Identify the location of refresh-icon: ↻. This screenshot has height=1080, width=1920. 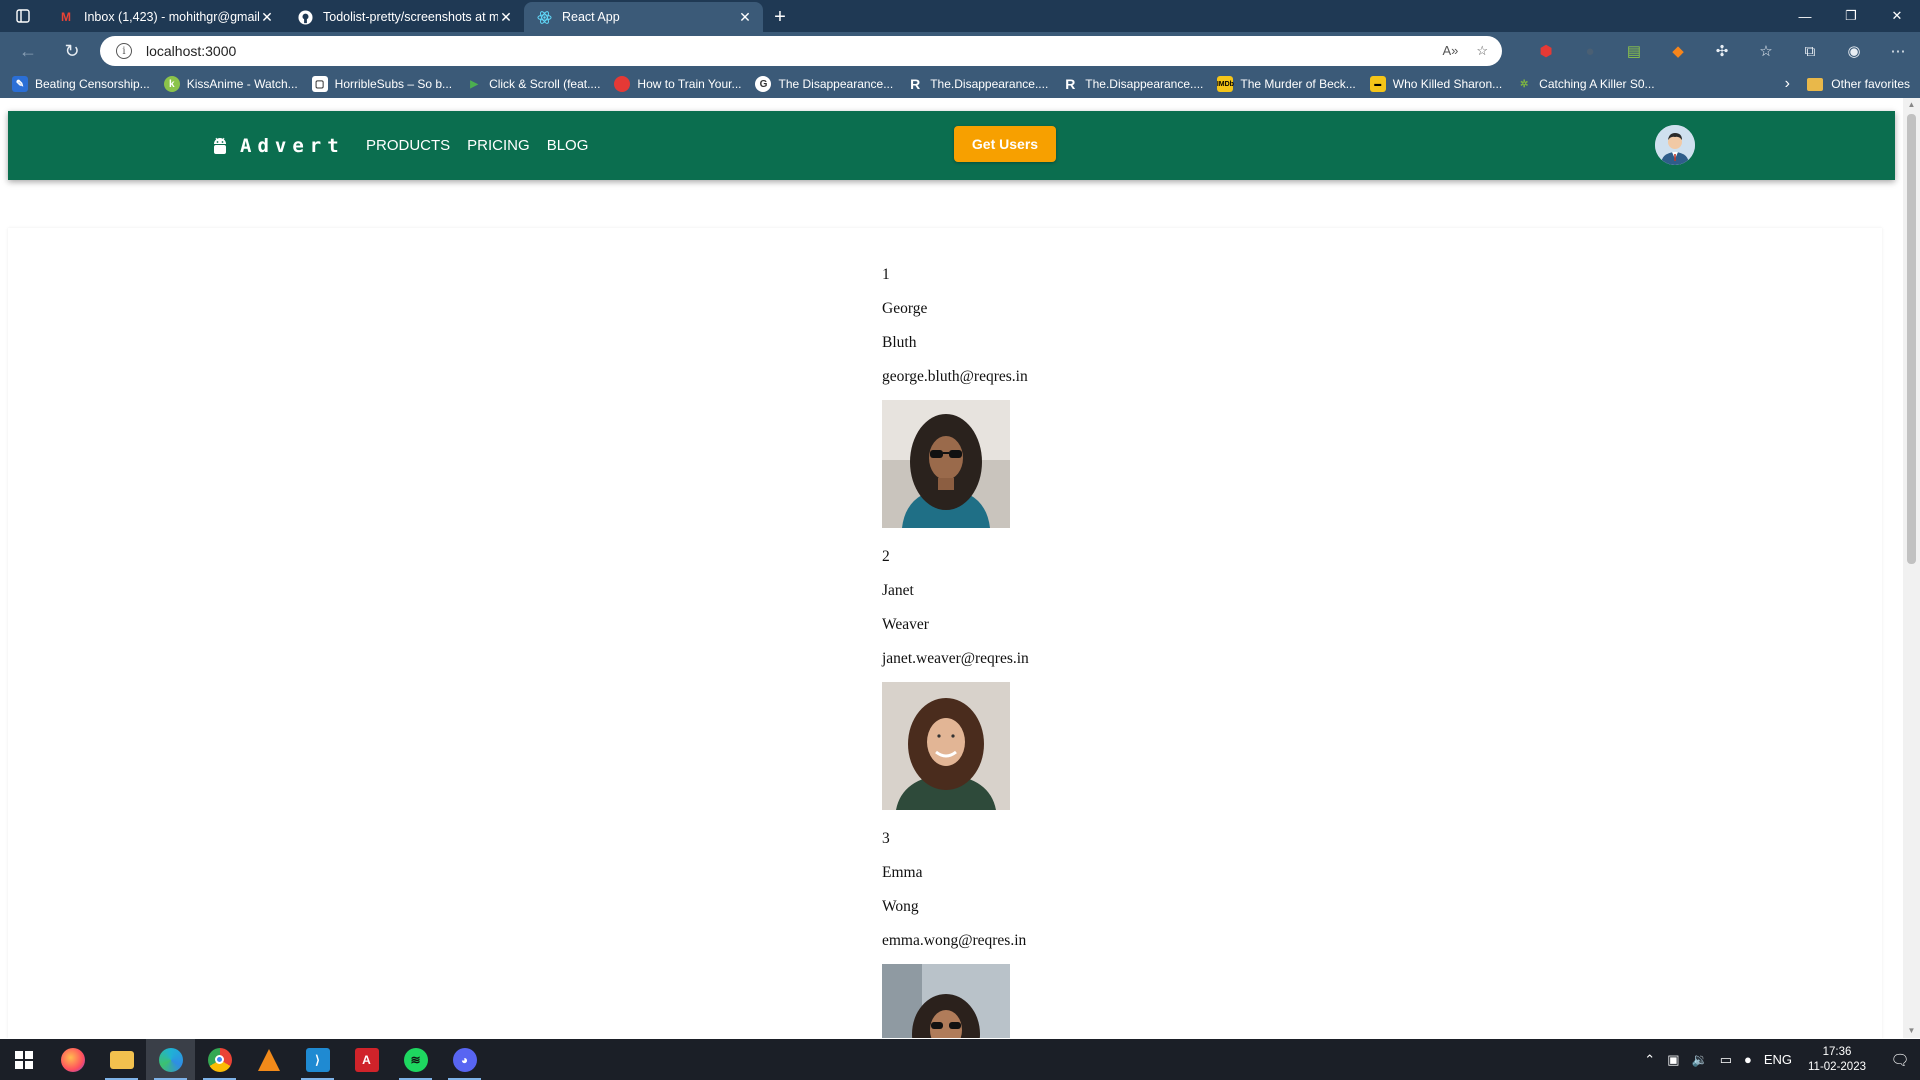
(72, 51).